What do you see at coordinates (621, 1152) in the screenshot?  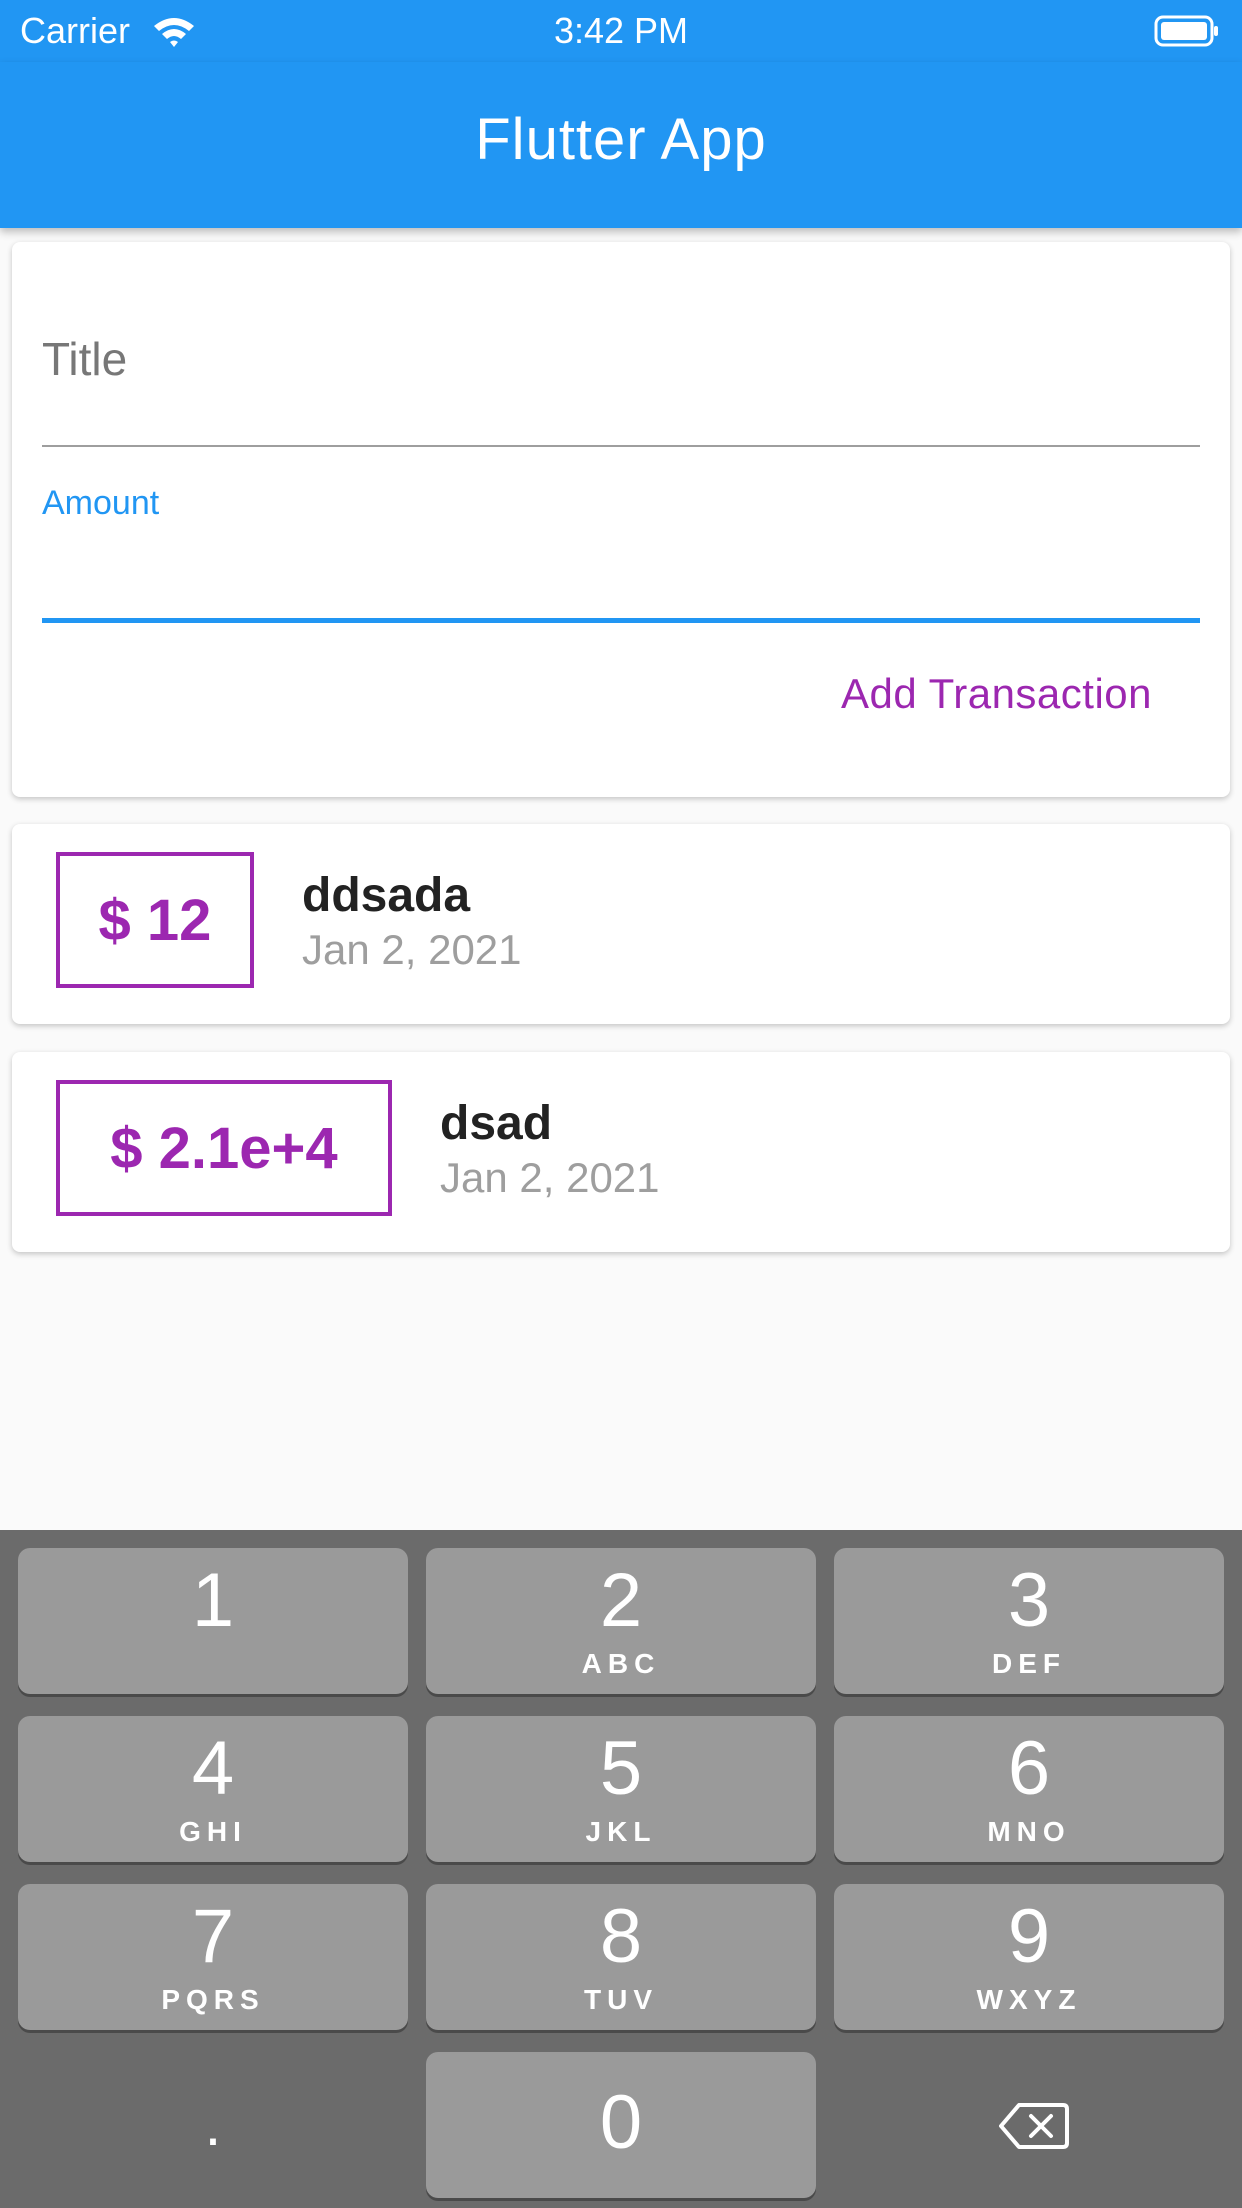 I see `list-item: $ 2.1e+4 dsad Jan 2, 2021` at bounding box center [621, 1152].